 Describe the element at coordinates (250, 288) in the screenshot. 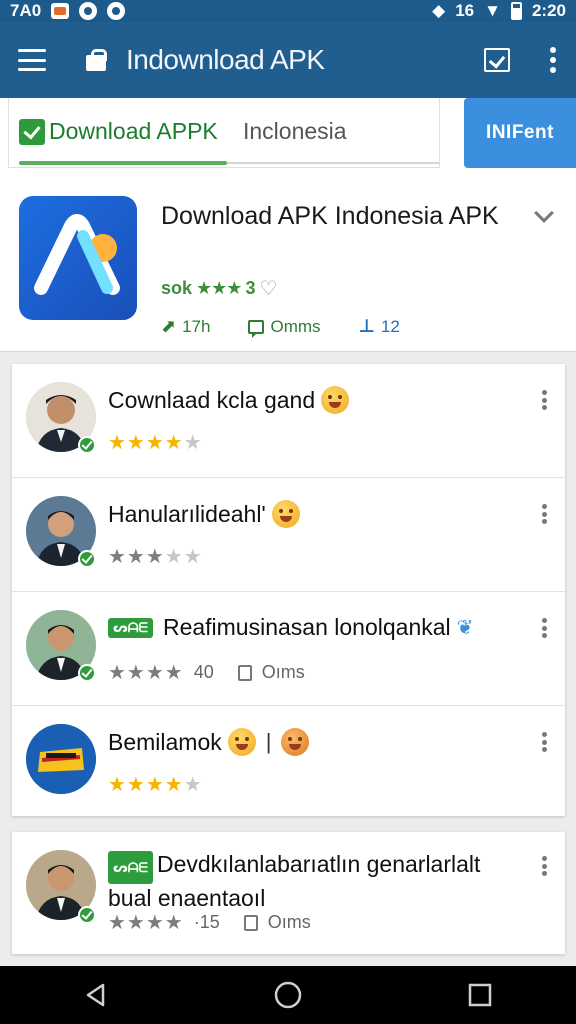

I see `rating-suffix: 3` at that location.